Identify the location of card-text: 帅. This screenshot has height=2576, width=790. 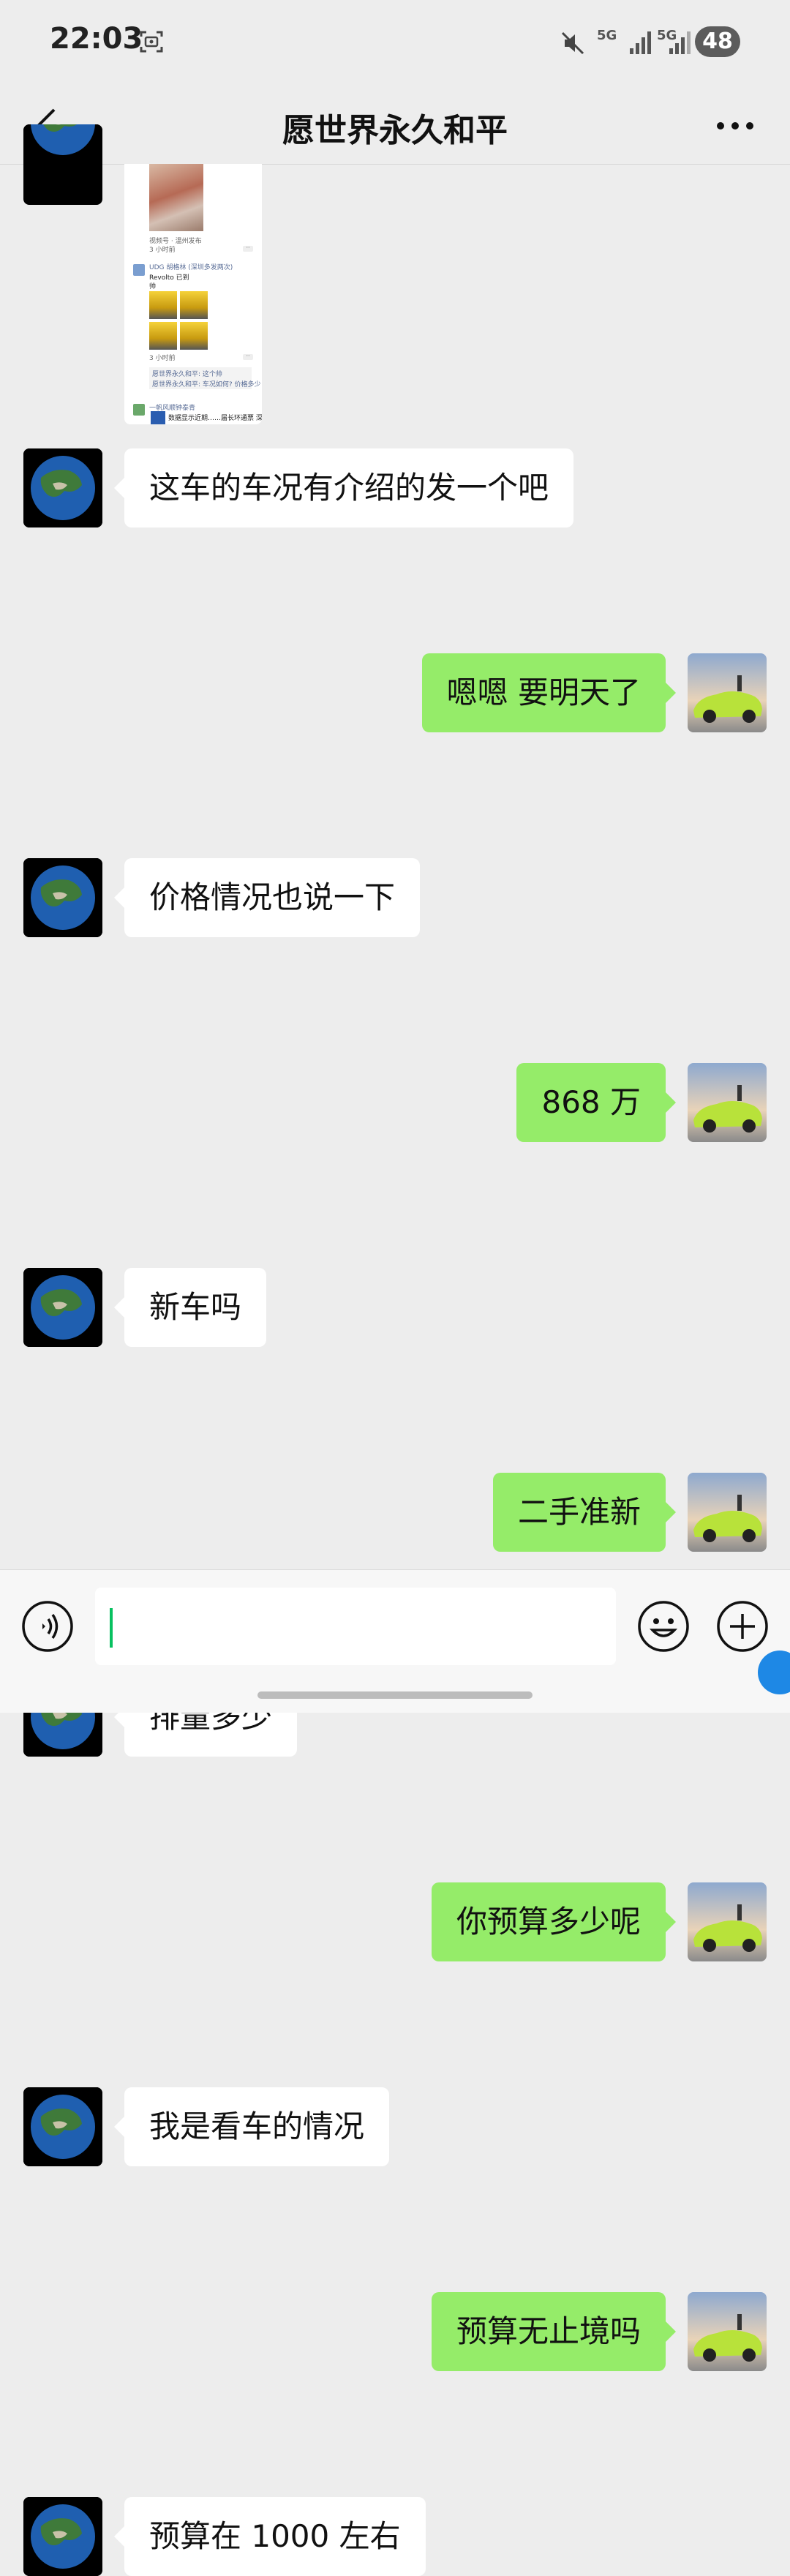
(153, 286).